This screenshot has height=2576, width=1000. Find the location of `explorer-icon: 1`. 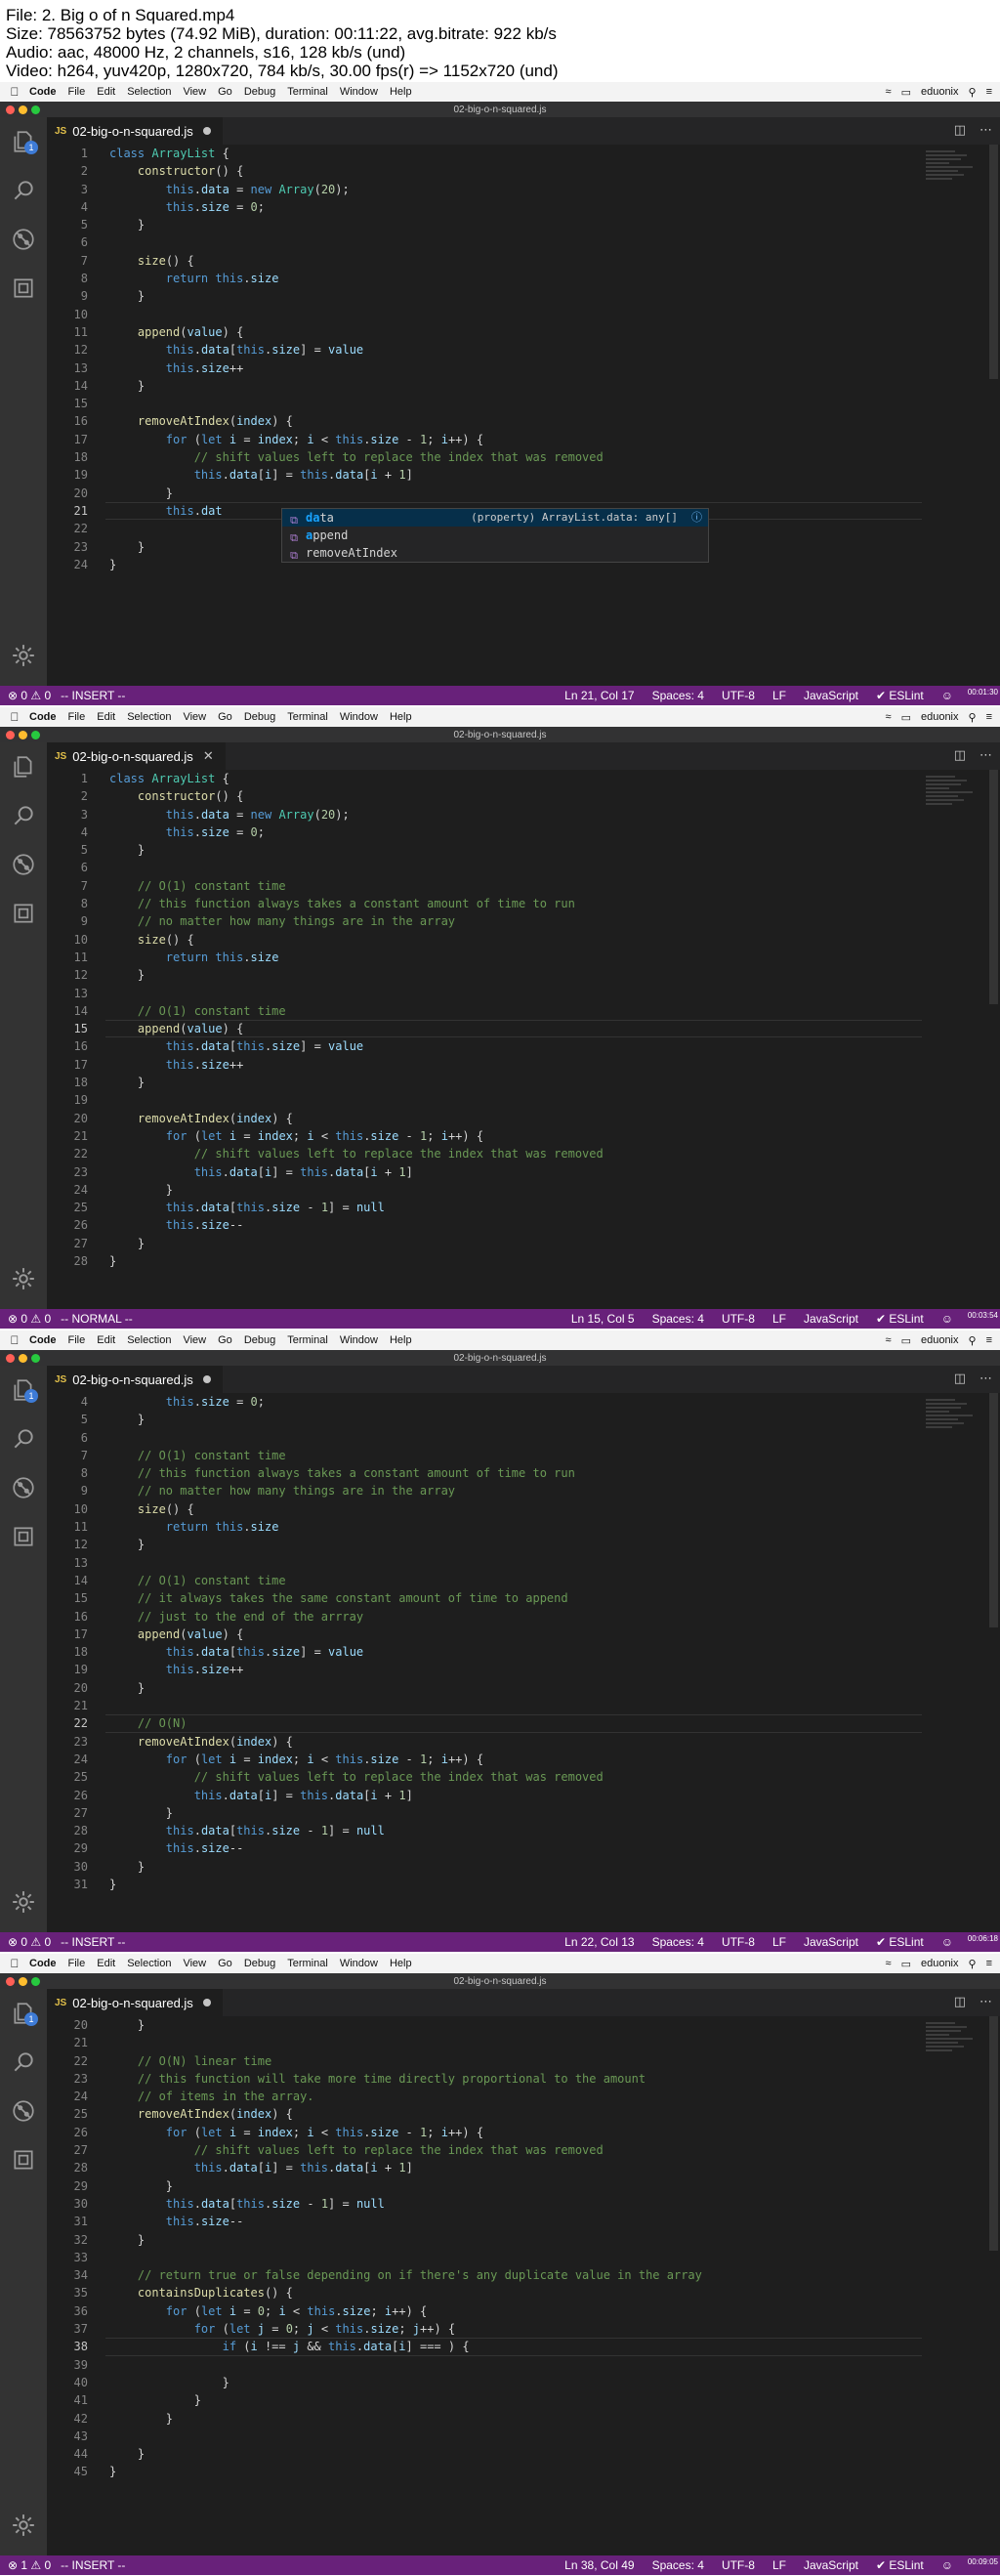

explorer-icon: 1 is located at coordinates (23, 1390).